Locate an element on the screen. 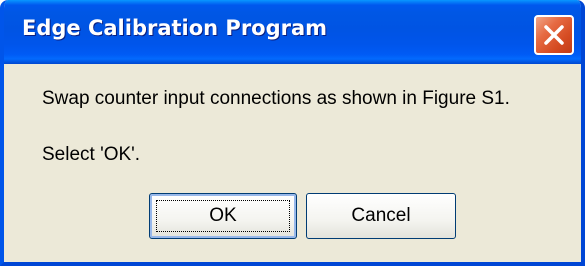 The width and height of the screenshot is (585, 266). cancel-button: Cancel is located at coordinates (381, 216).